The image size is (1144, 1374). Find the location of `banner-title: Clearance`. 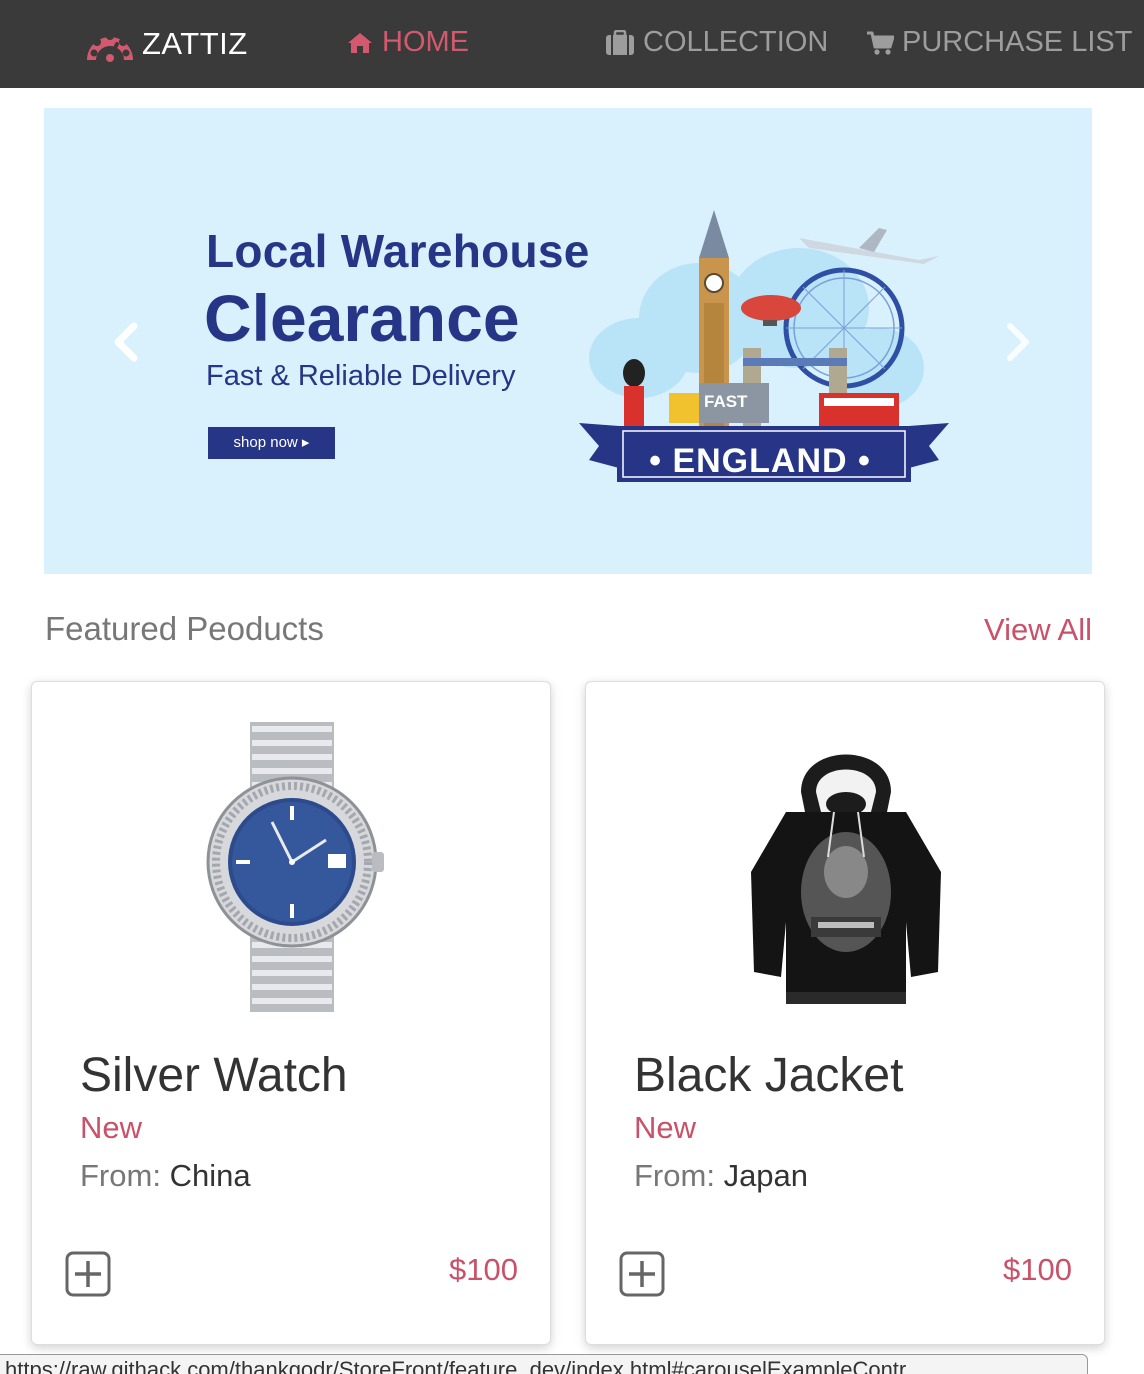

banner-title: Clearance is located at coordinates (362, 318).